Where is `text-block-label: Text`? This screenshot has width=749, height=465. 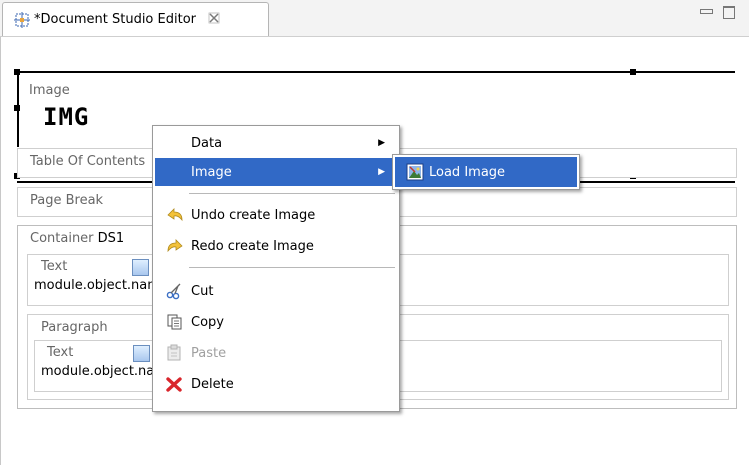 text-block-label: Text is located at coordinates (54, 266).